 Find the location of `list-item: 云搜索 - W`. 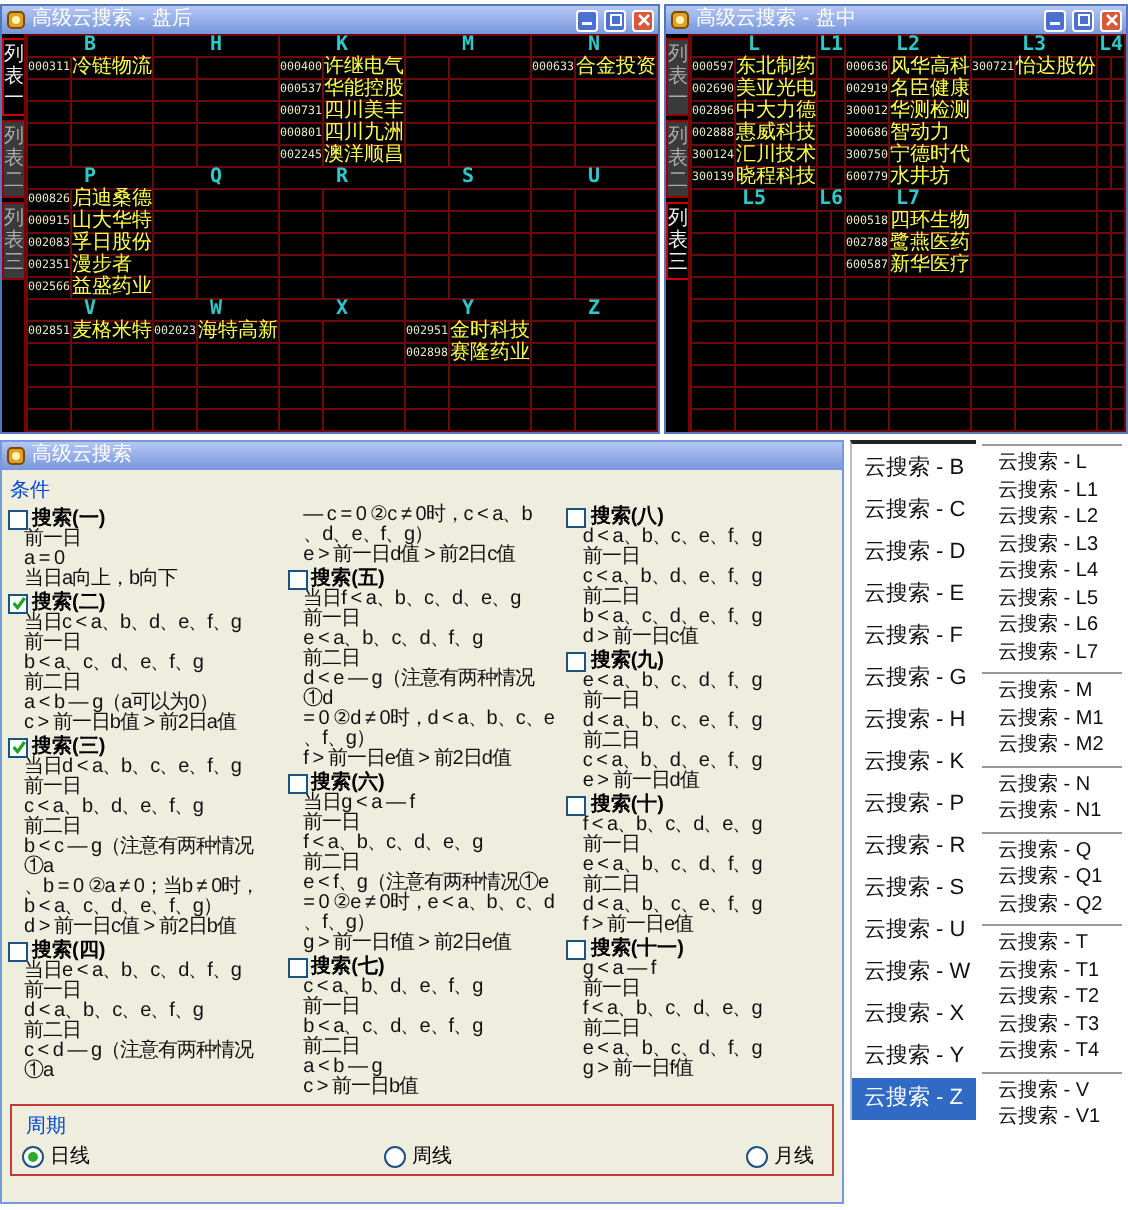

list-item: 云搜索 - W is located at coordinates (914, 973).